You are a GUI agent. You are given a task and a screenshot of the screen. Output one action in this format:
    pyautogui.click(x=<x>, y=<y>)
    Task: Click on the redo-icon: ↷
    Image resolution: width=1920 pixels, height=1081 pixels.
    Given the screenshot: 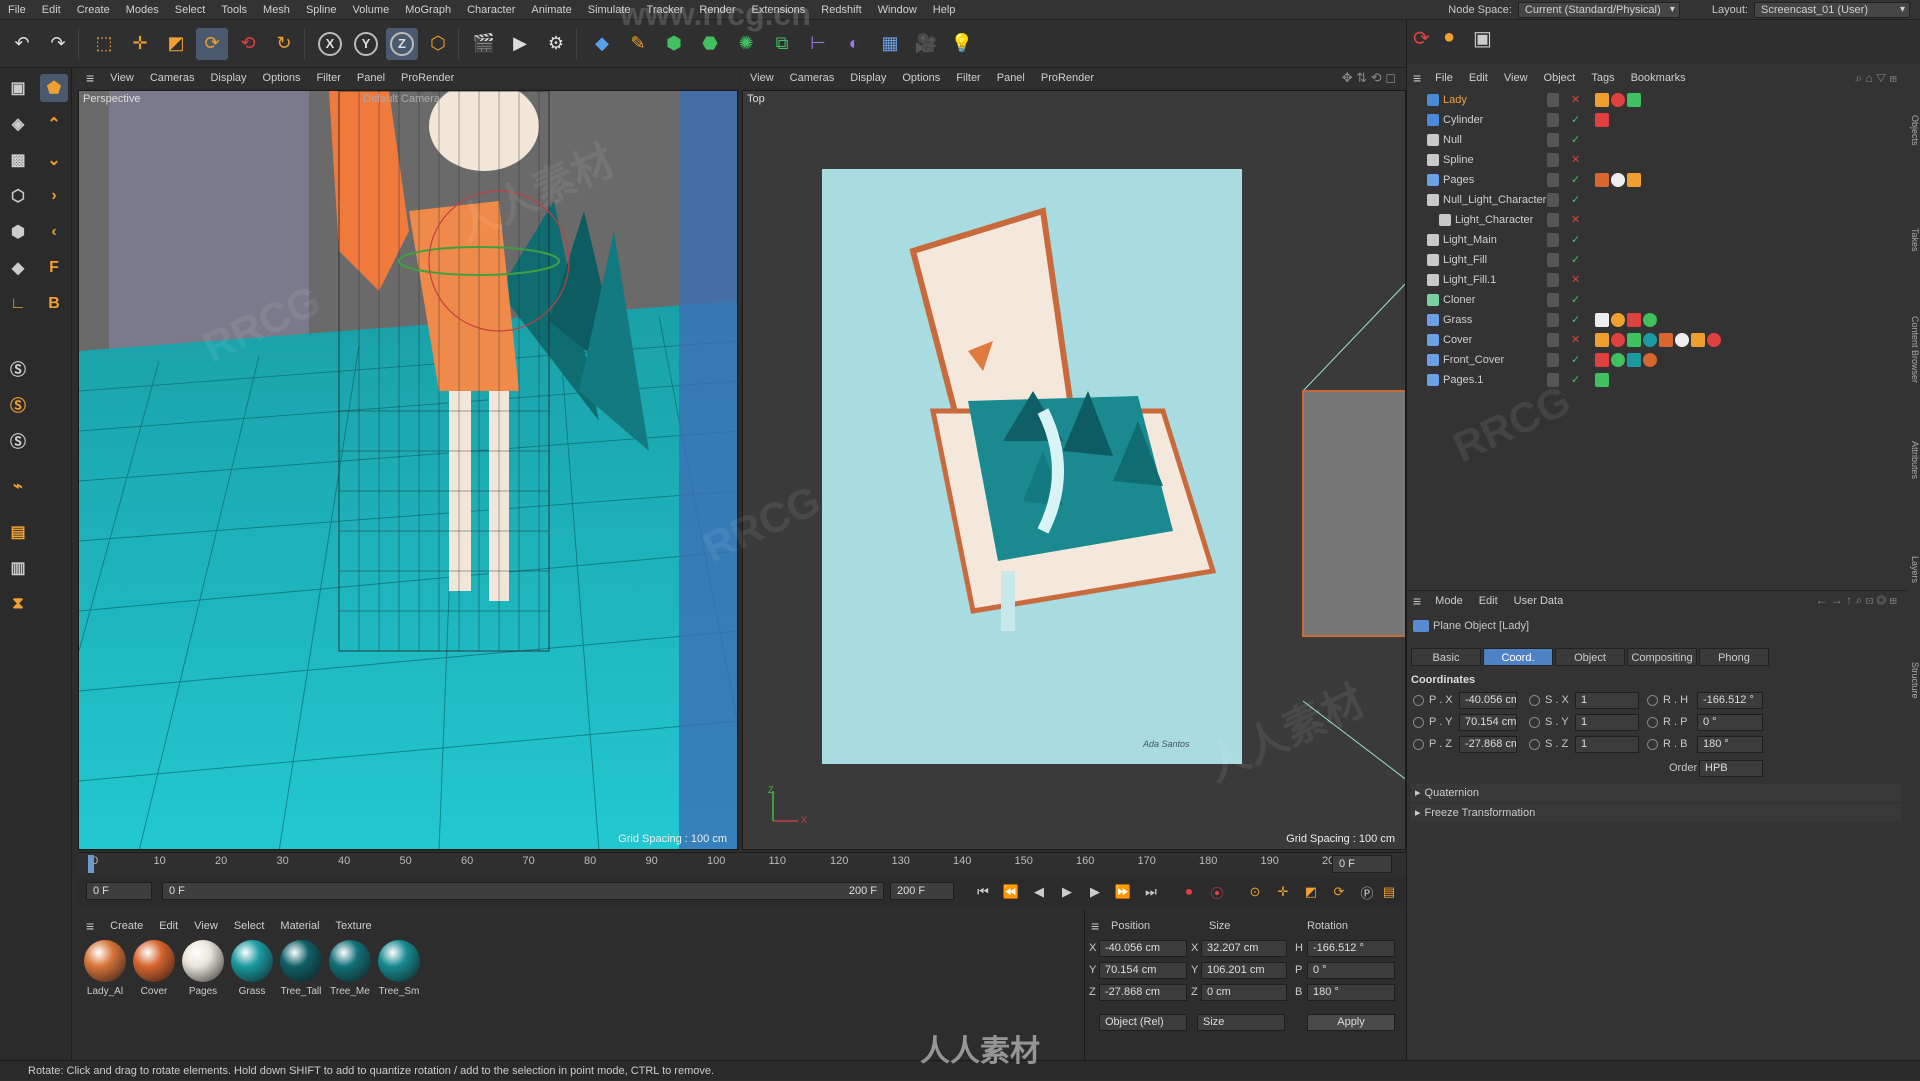 What is the action you would take?
    pyautogui.click(x=58, y=44)
    